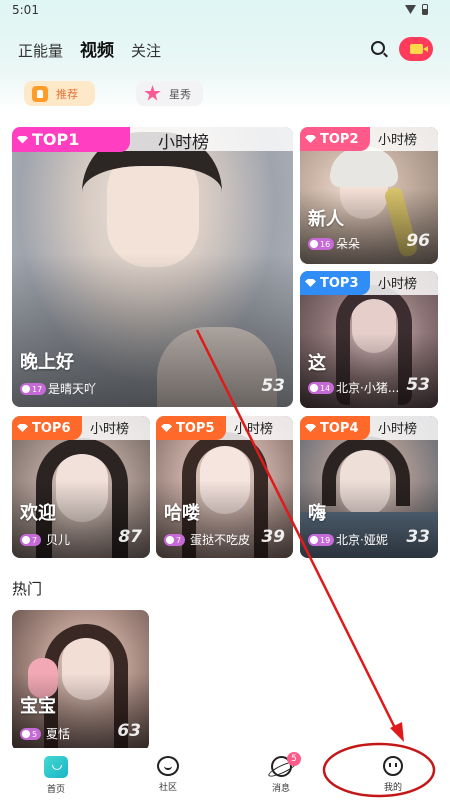  Describe the element at coordinates (220, 540) in the screenshot. I see `host-name: 蛋挞不吃皮` at that location.